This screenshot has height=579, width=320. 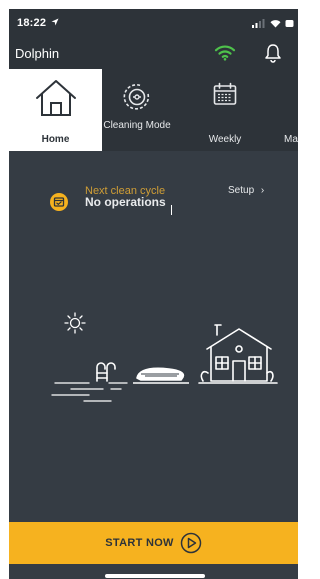 What do you see at coordinates (153, 53) in the screenshot?
I see `app-header: Dolphin` at bounding box center [153, 53].